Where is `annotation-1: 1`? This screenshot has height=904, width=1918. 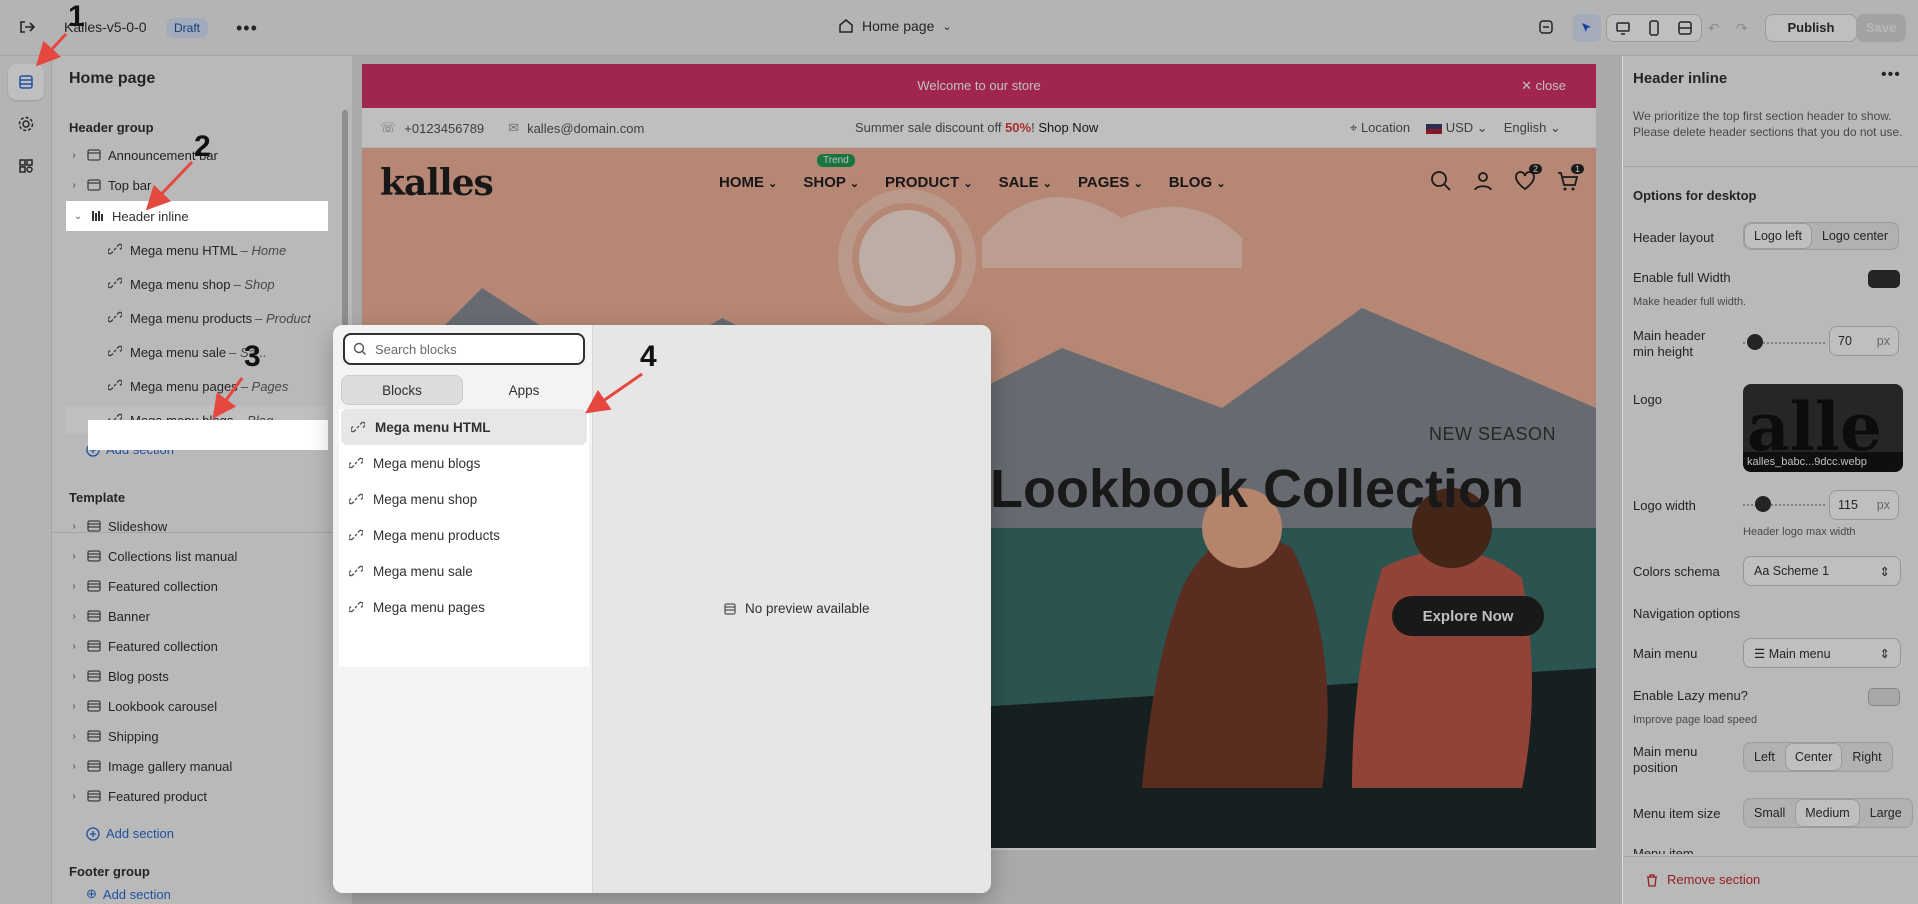 annotation-1: 1 is located at coordinates (76, 16).